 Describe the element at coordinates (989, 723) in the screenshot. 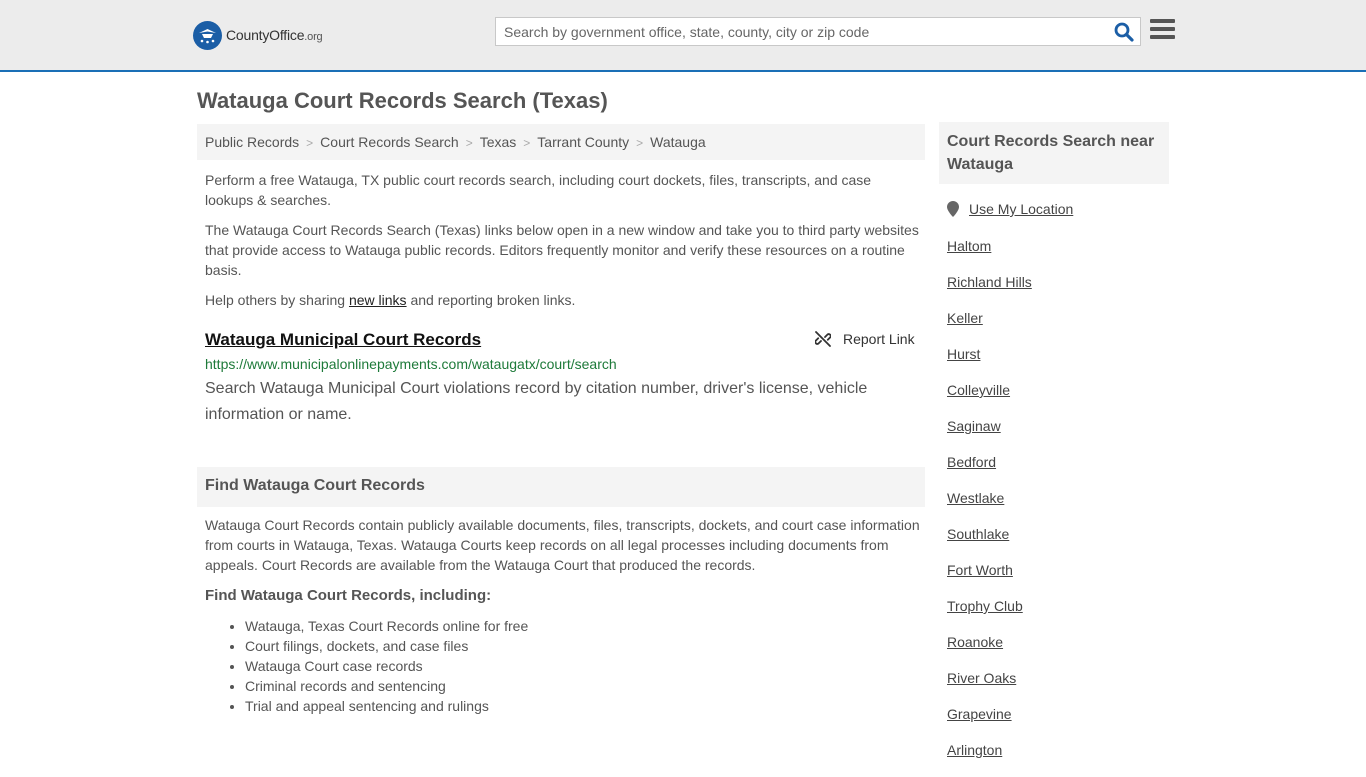

I see `nearby-link-grapevine: Grapevine` at that location.